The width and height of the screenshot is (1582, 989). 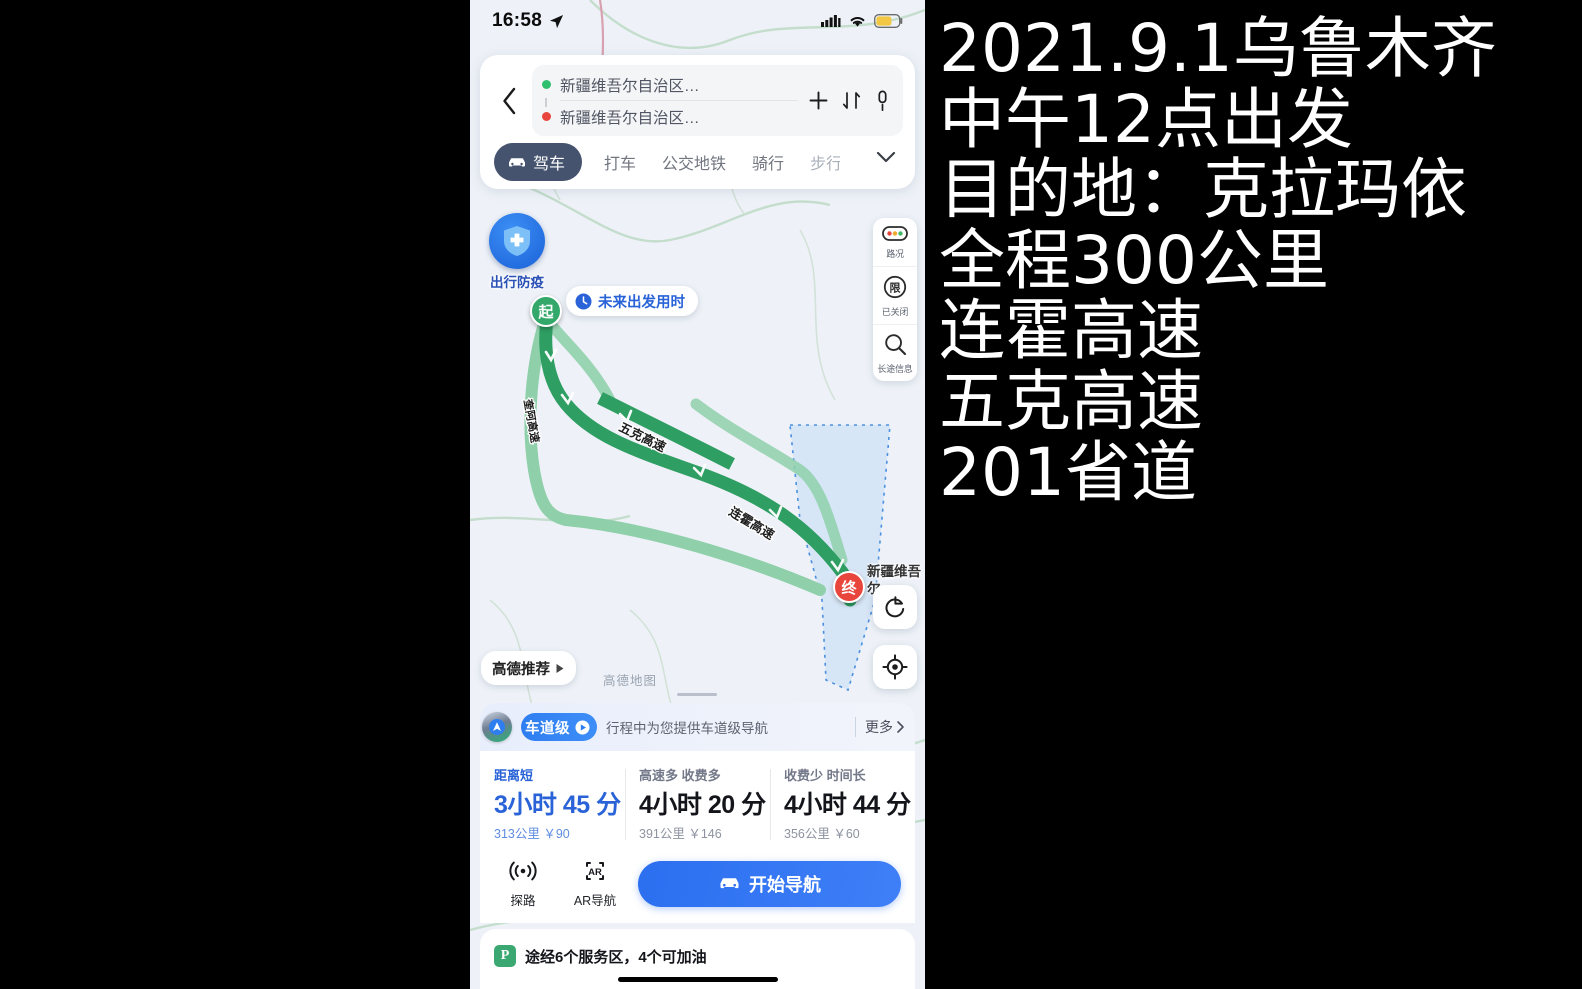 What do you see at coordinates (818, 100) in the screenshot?
I see `plus-icon` at bounding box center [818, 100].